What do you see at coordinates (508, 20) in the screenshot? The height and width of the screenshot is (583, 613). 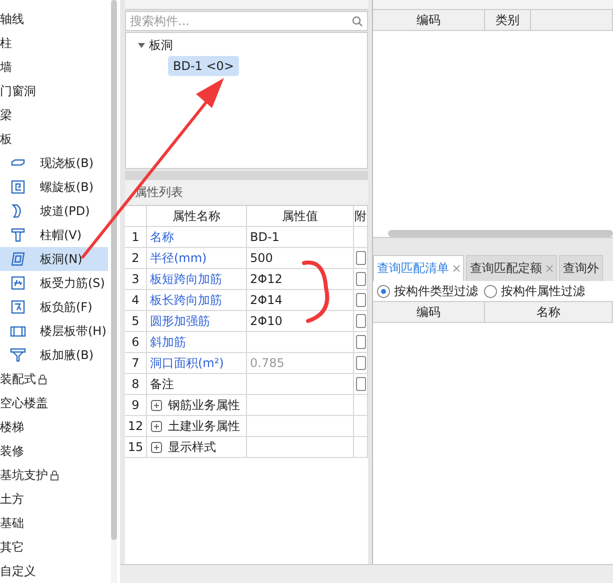 I see `column-header: 类别` at bounding box center [508, 20].